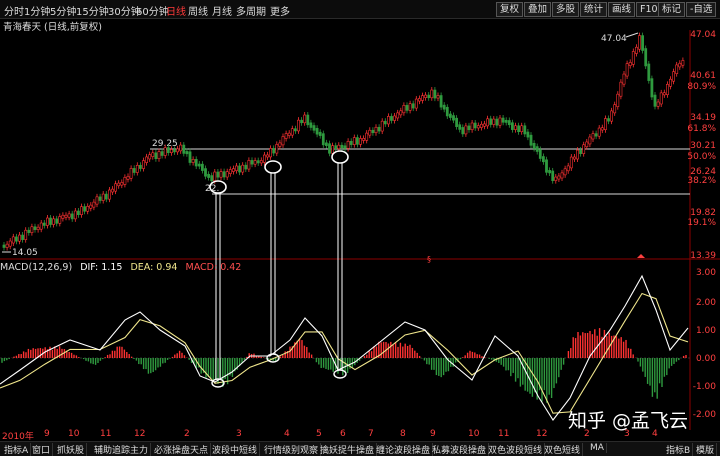  What do you see at coordinates (63, 10) in the screenshot?
I see `tf-5min: 5分钟` at bounding box center [63, 10].